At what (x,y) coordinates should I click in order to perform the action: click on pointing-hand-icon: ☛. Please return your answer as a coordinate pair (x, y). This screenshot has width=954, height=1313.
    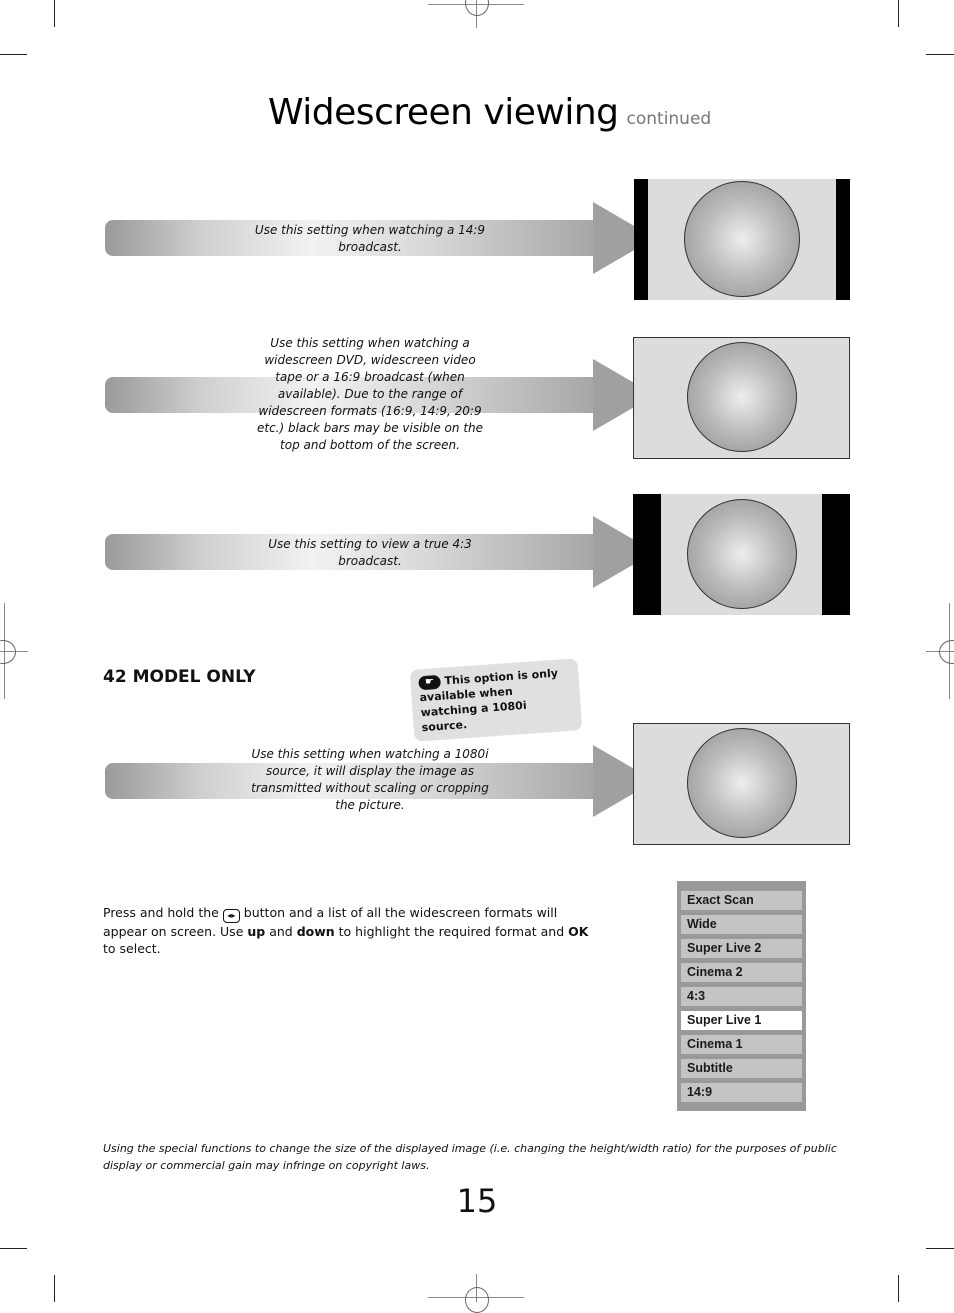
    Looking at the image, I should click on (430, 682).